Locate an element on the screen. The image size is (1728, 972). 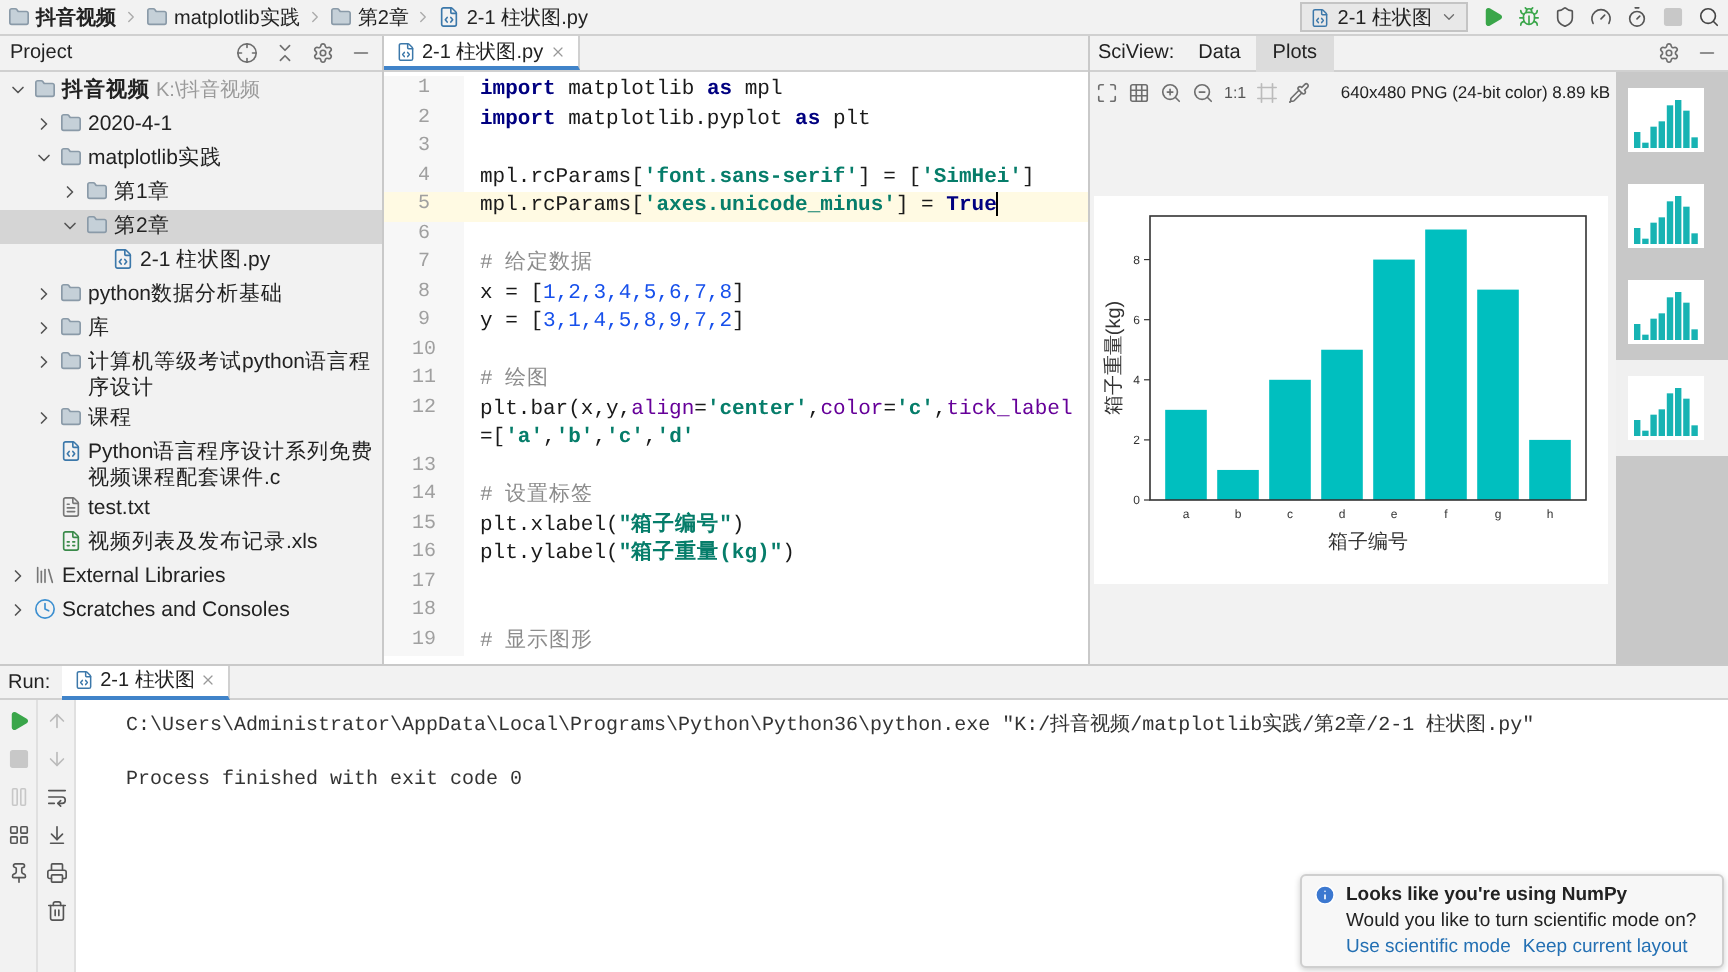
tree-item: Scratches and Consoles is located at coordinates (191, 611).